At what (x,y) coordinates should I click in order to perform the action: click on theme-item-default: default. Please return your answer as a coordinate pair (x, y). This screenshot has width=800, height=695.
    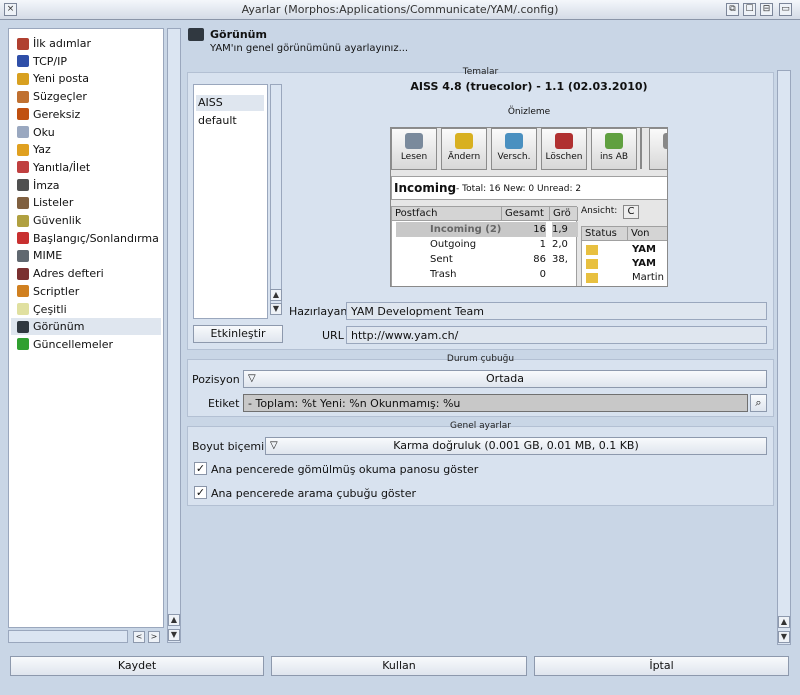
    Looking at the image, I should click on (230, 121).